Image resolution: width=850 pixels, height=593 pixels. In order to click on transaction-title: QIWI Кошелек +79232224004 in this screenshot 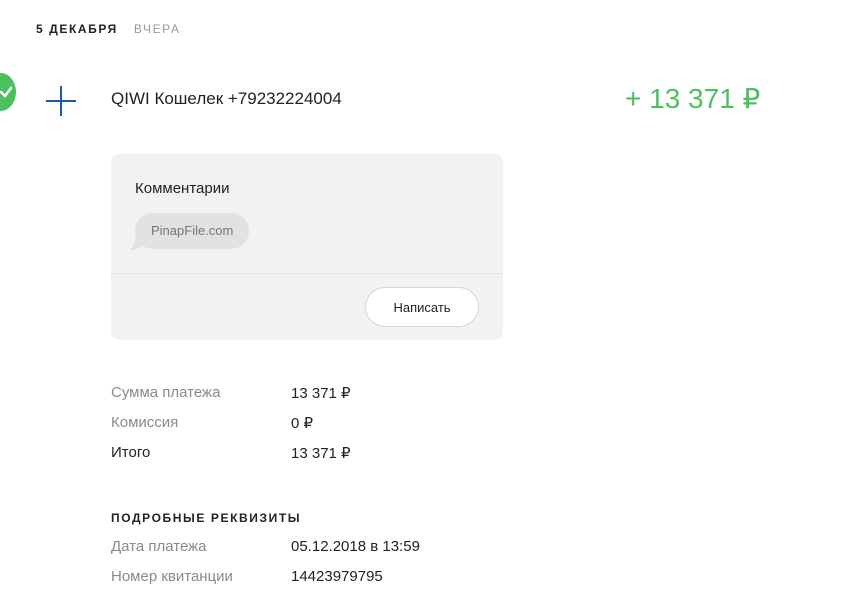, I will do `click(226, 98)`.